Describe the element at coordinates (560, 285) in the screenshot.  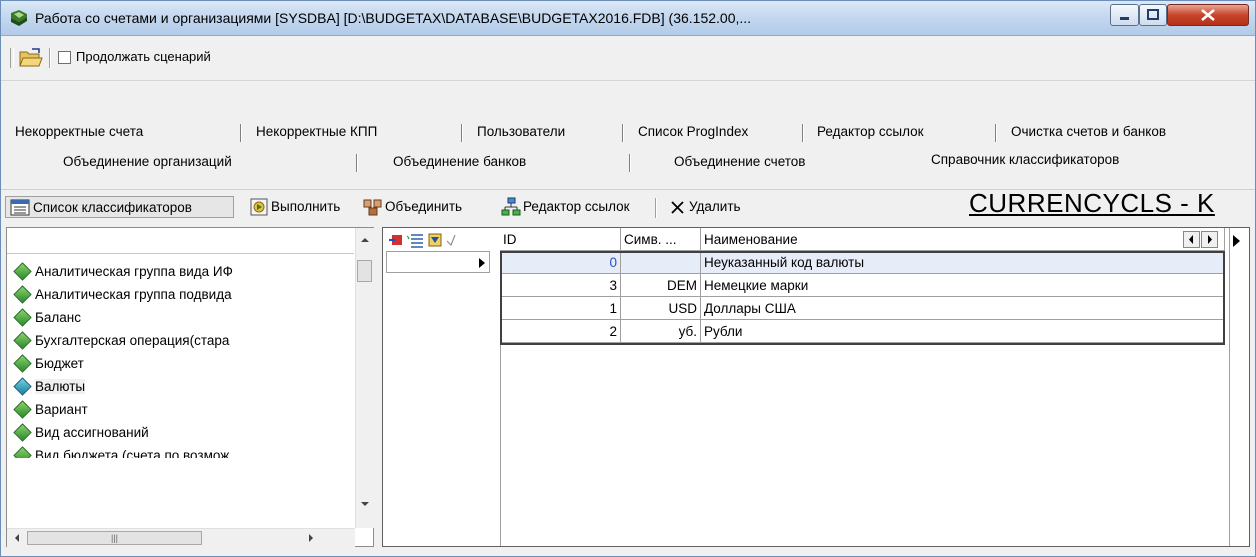
I see `cell-id: 3` at that location.